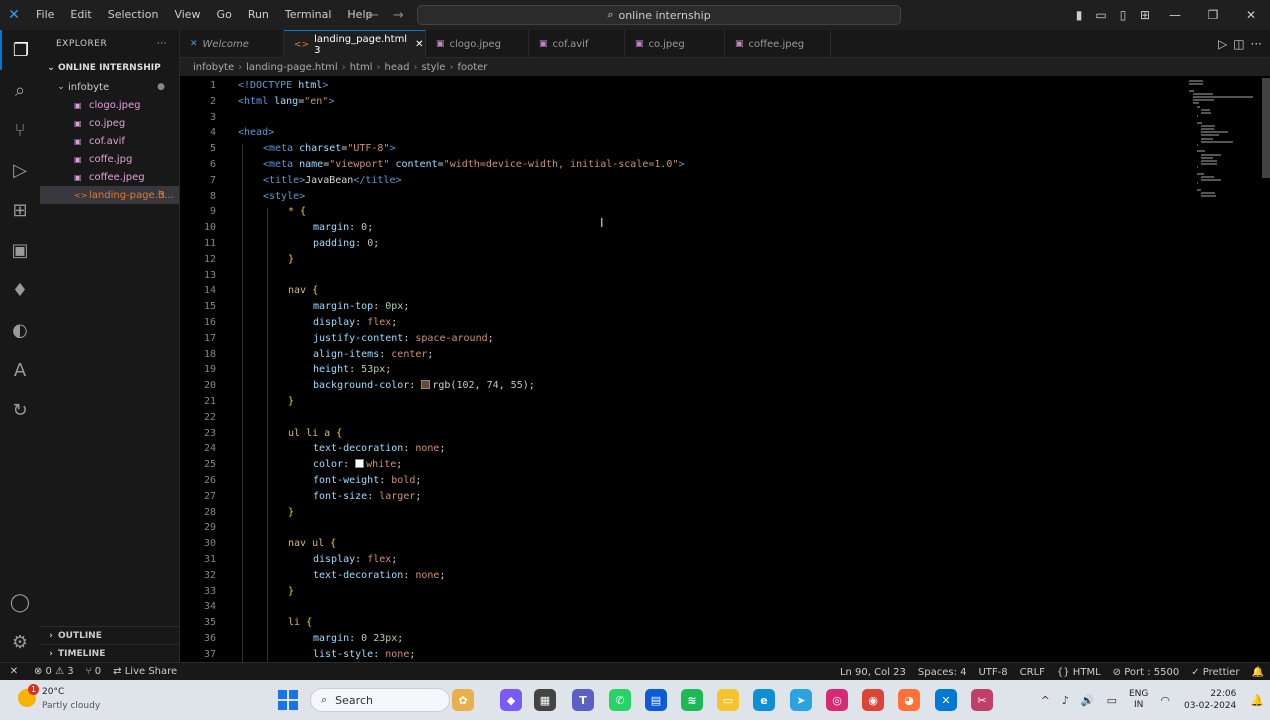 The width and height of the screenshot is (1270, 720). Describe the element at coordinates (692, 700) in the screenshot. I see `spotify-app: ≋` at that location.